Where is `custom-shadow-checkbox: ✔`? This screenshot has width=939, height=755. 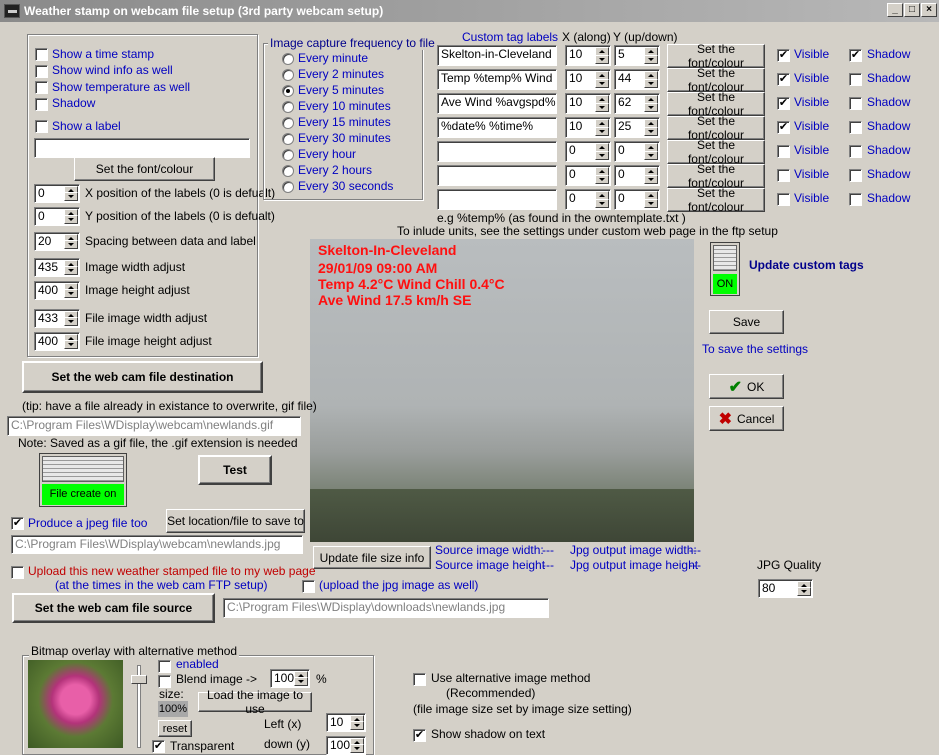
custom-shadow-checkbox: ✔ is located at coordinates (855, 55).